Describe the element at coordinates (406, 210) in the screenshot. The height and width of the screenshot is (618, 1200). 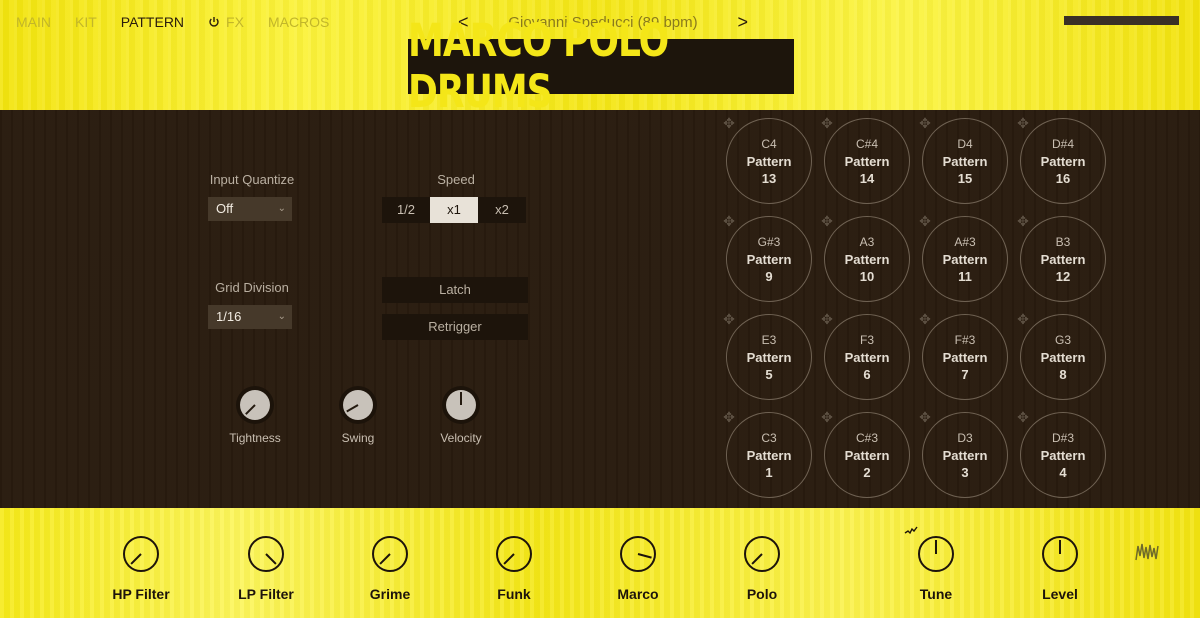
I see `speed-option-half: 1/2` at that location.